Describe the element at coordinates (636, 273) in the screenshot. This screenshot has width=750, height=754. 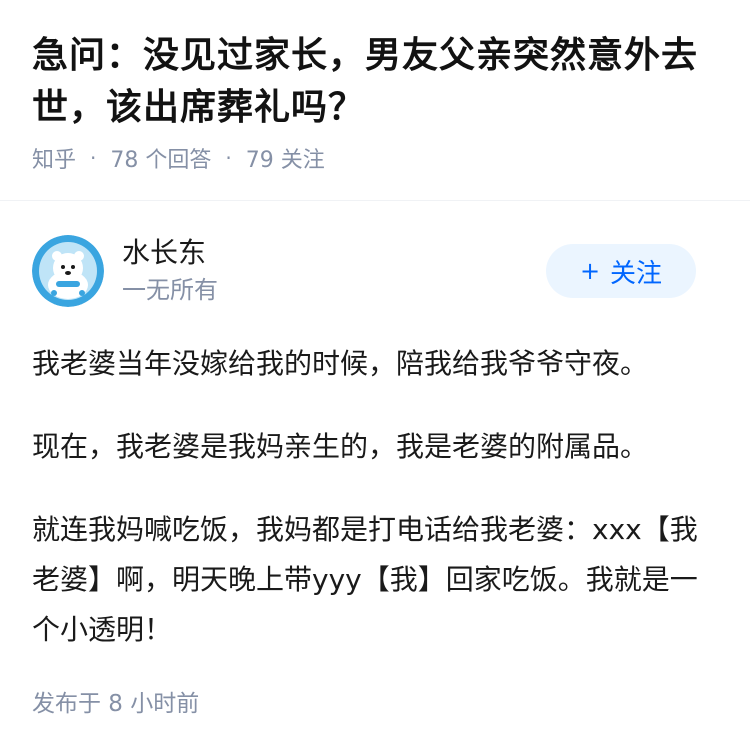
I see `follow-button-label: 关注` at that location.